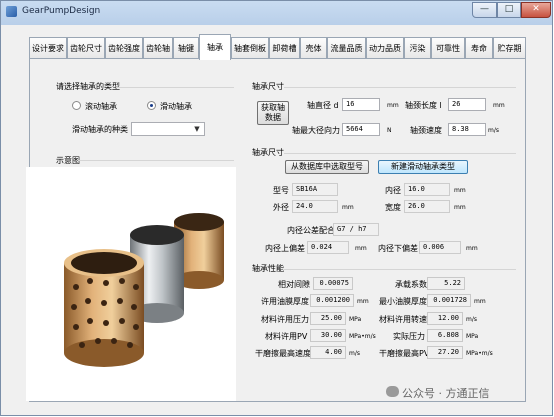  What do you see at coordinates (446, 283) in the screenshot?
I see `bearing-coef-field: 5.22` at bounding box center [446, 283].